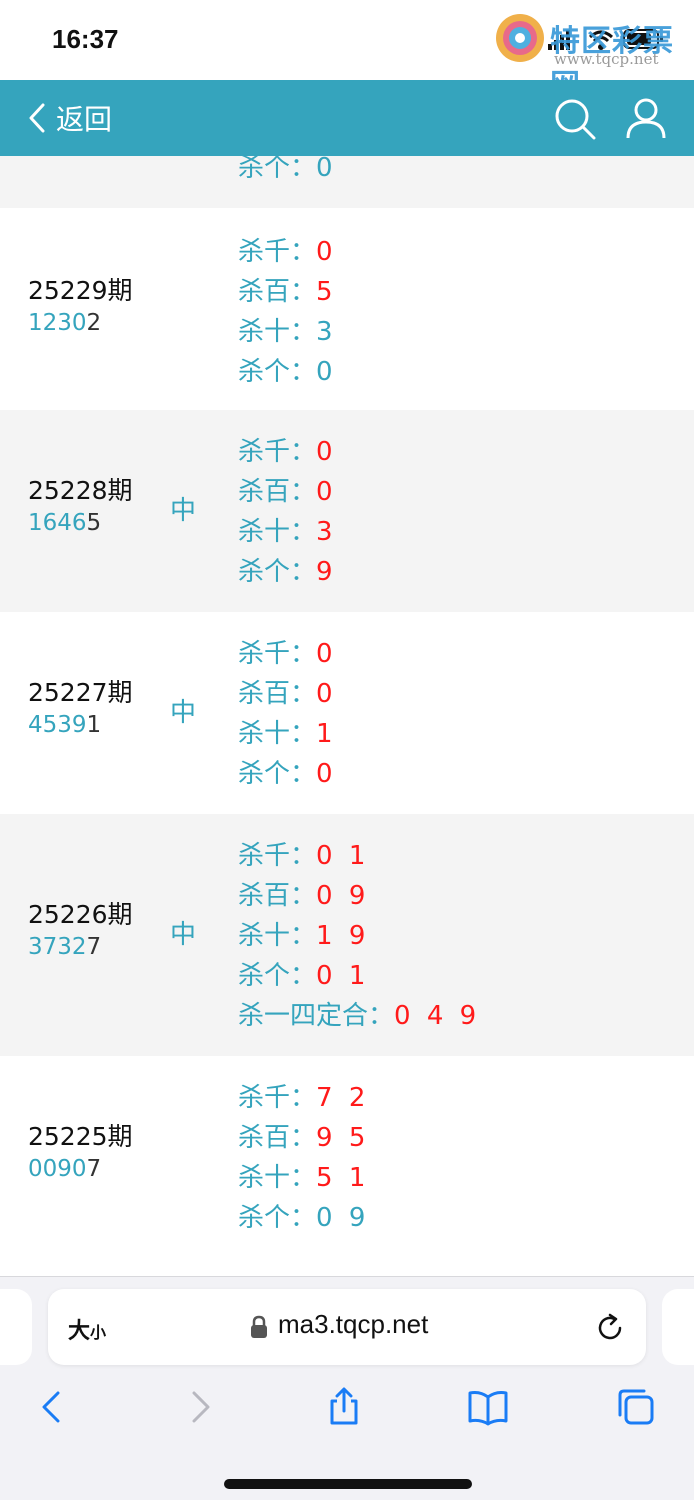 The height and width of the screenshot is (1500, 694). I want to click on list-item: 25227期 45391 中杀千：0 杀百：0 杀十：1 杀个：0, so click(347, 713).